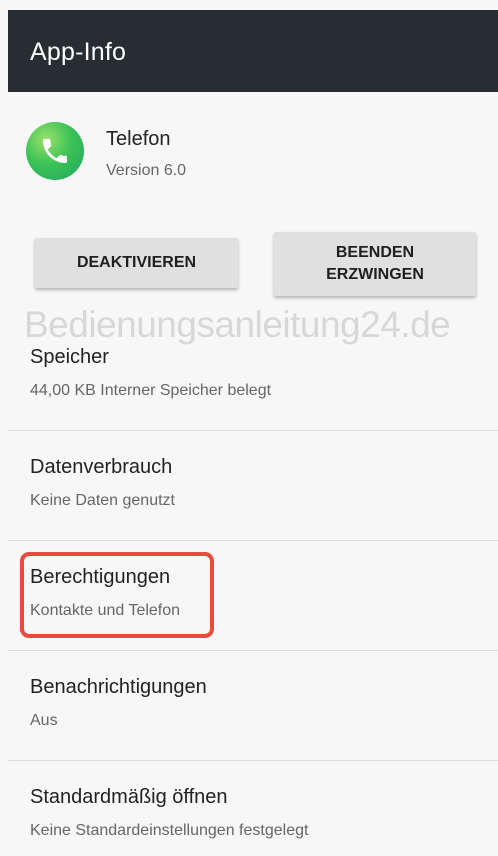  I want to click on storage-subtitle: 44,00 KB Interner Speicher belegt, so click(151, 390).